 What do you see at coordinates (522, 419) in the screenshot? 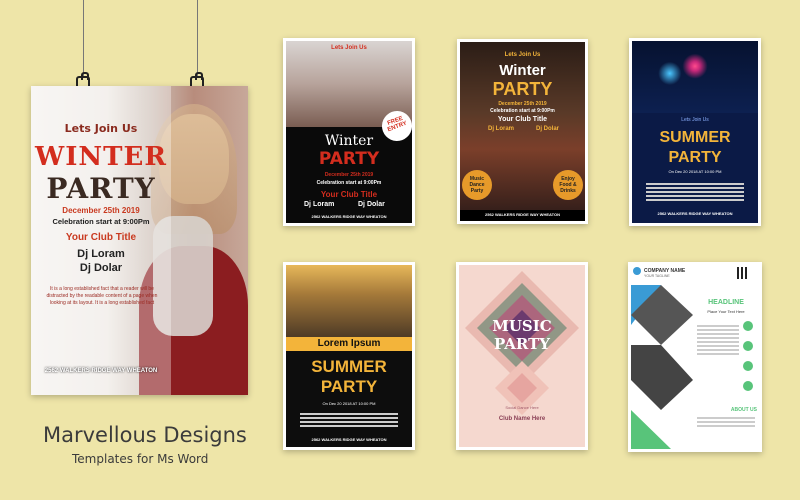
I see `t5-club: Club Name Here` at bounding box center [522, 419].